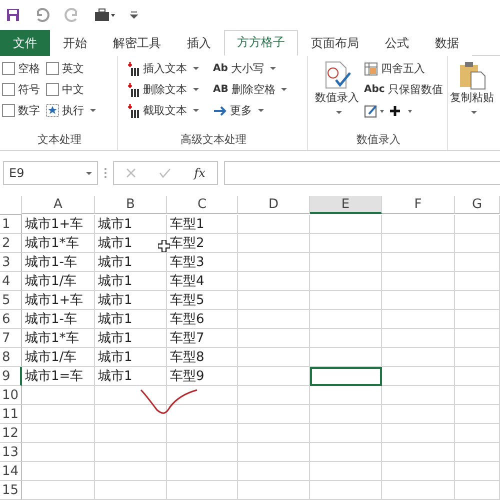 The width and height of the screenshot is (500, 500). What do you see at coordinates (403, 89) in the screenshot?
I see `keep-values-button: Abc 只保留数值` at bounding box center [403, 89].